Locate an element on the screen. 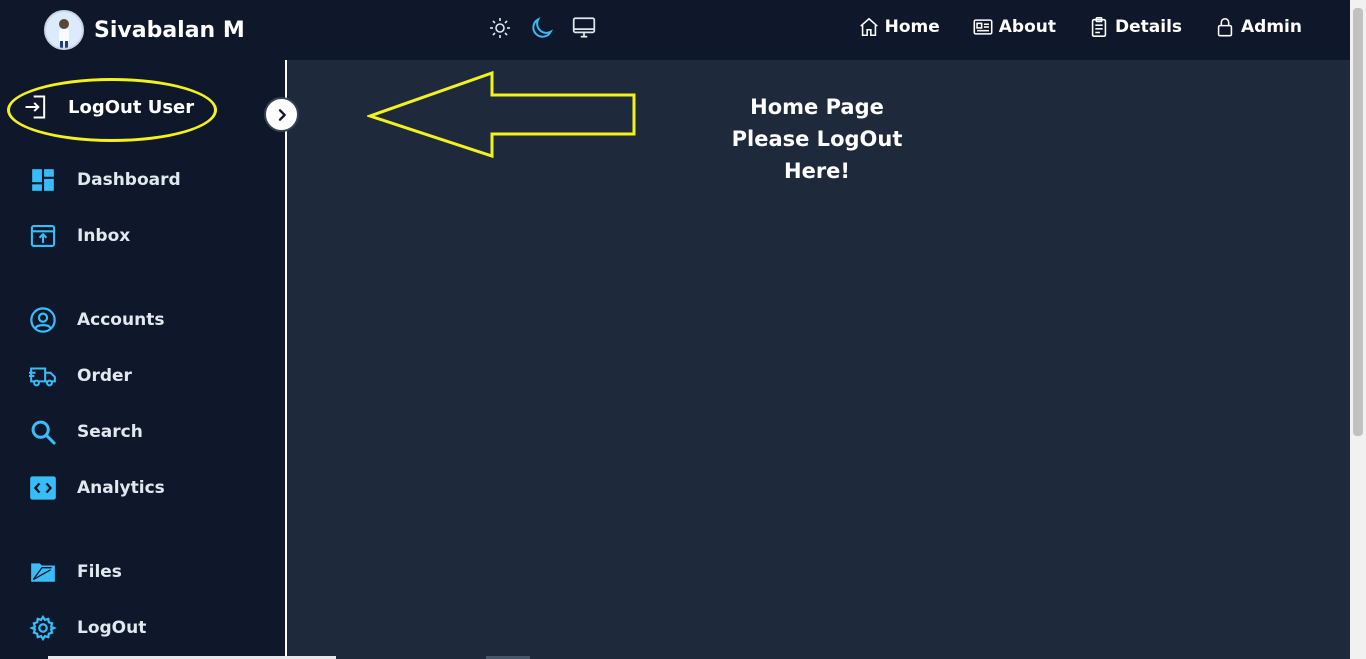 This screenshot has height=659, width=1366. nav-details: Details is located at coordinates (1135, 27).